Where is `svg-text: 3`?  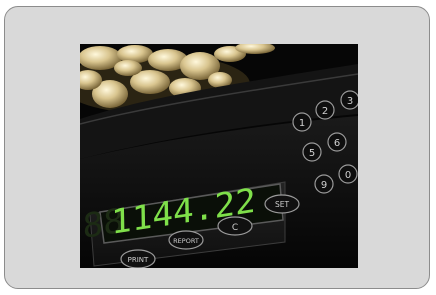 svg-text: 3 is located at coordinates (350, 101).